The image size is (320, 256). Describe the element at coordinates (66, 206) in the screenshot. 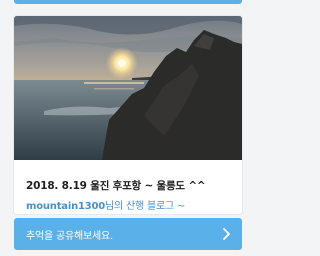

I see `blog-author: mountain1300` at that location.